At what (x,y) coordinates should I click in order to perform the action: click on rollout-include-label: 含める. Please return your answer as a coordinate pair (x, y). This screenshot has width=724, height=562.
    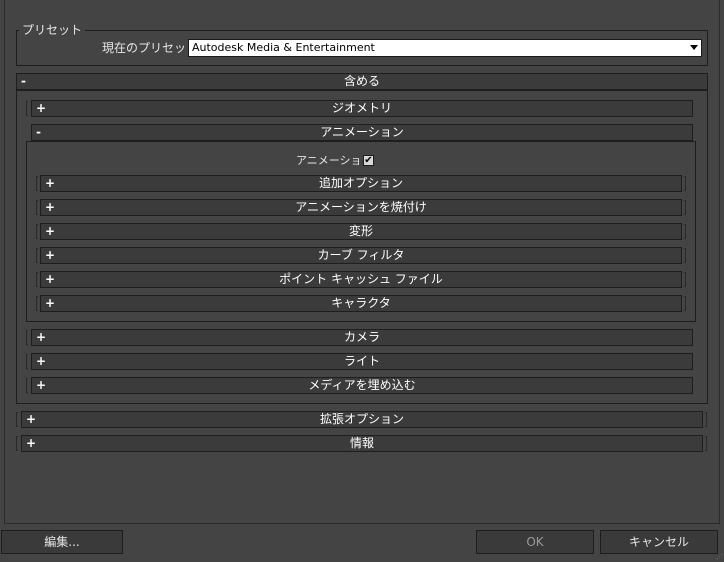
    Looking at the image, I should click on (361, 81).